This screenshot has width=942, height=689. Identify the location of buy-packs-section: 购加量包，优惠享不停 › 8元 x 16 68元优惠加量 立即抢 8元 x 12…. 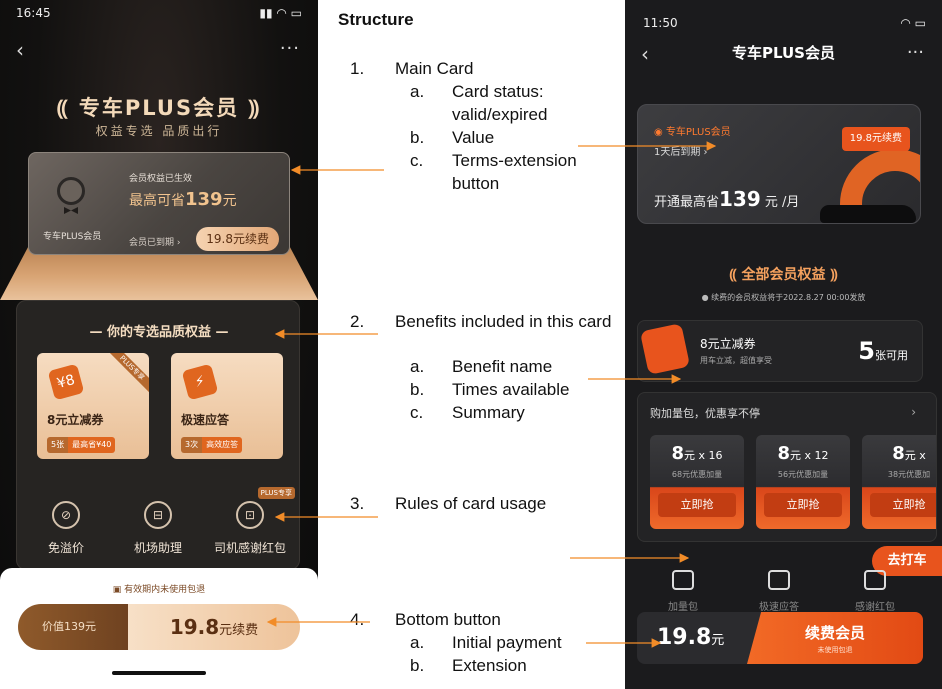
(787, 467).